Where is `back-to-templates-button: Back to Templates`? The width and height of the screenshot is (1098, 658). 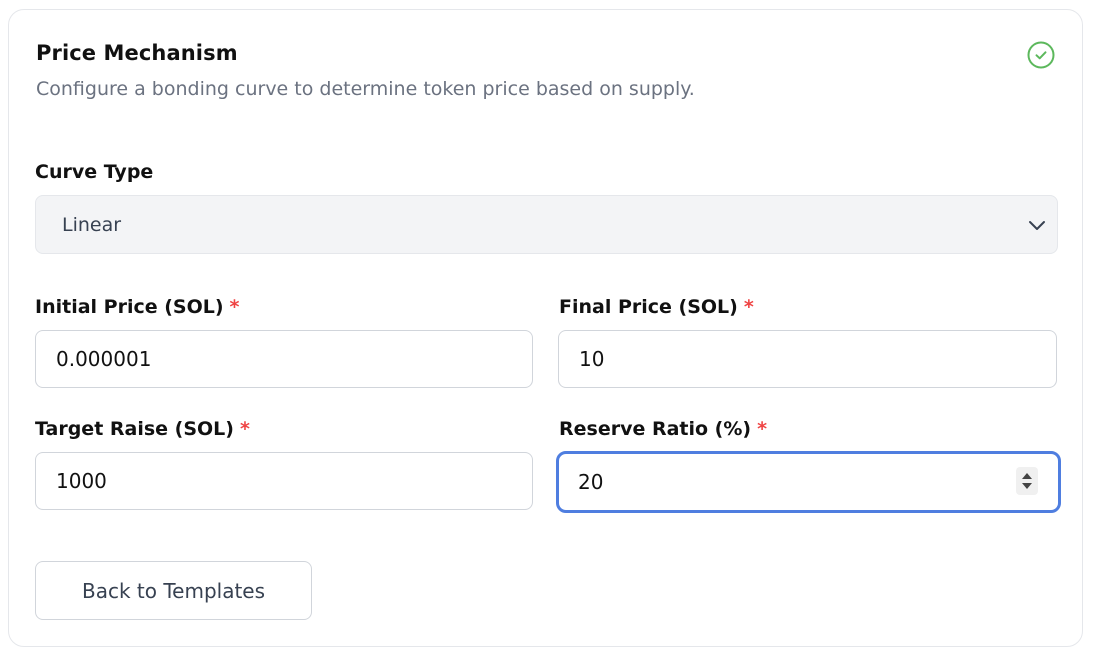 back-to-templates-button: Back to Templates is located at coordinates (173, 590).